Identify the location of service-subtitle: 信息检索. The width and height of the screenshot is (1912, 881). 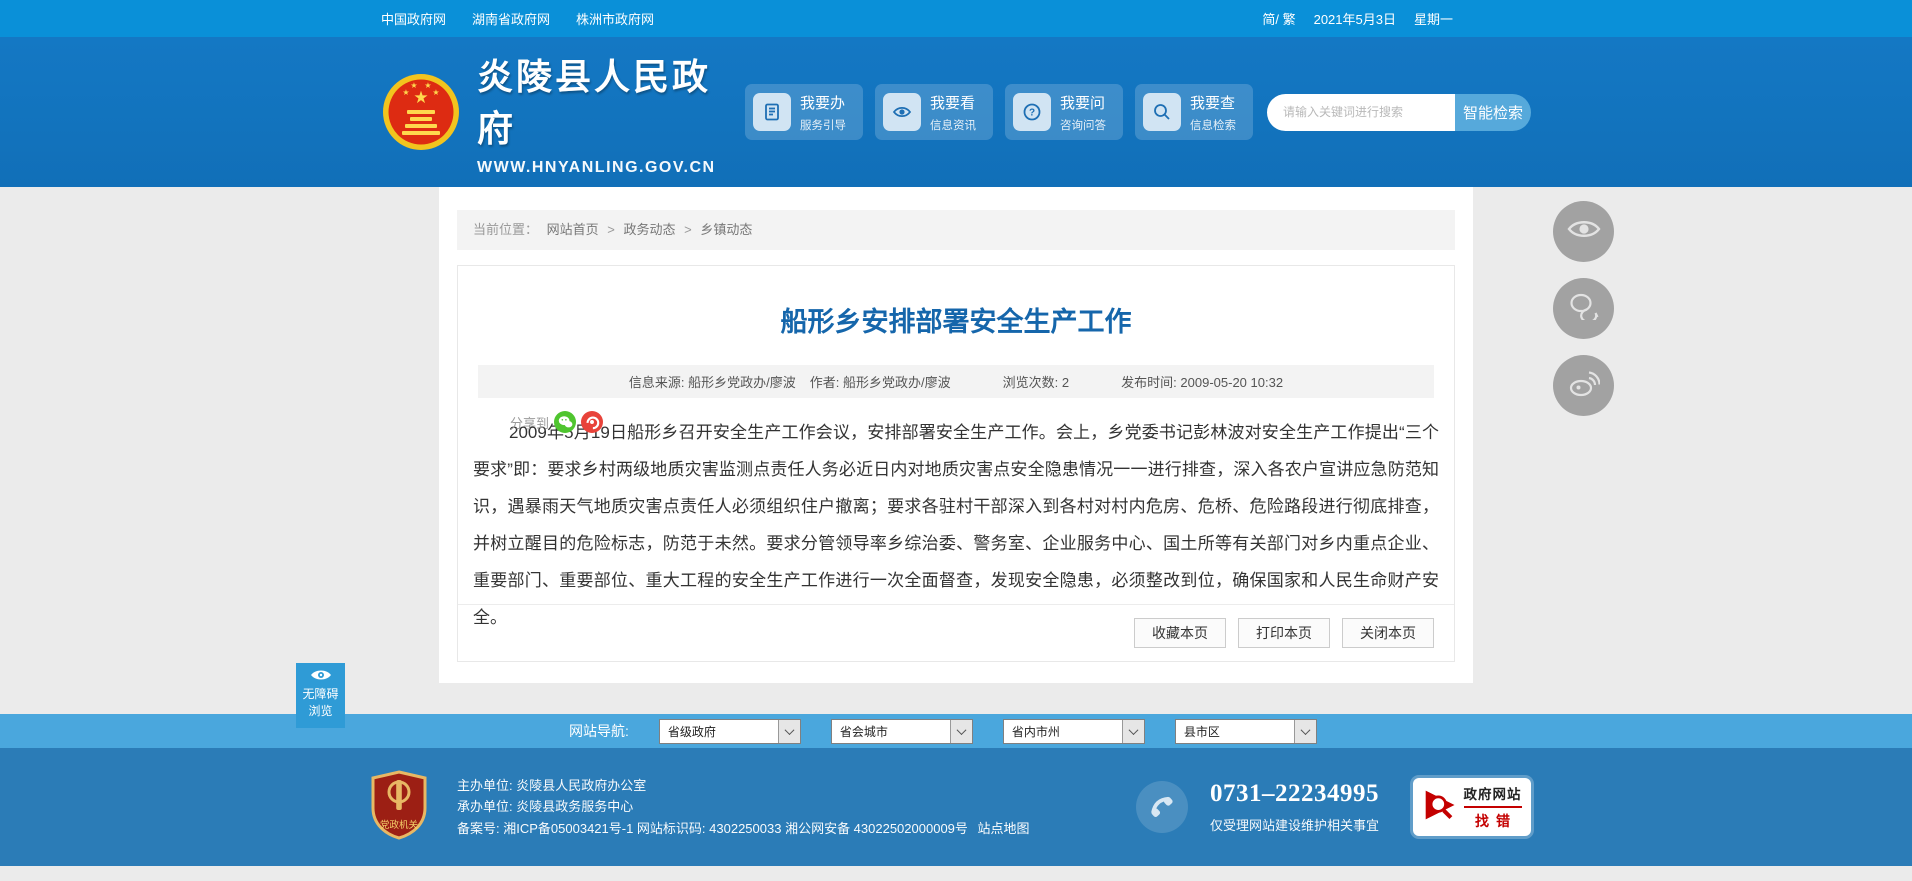
(1213, 125).